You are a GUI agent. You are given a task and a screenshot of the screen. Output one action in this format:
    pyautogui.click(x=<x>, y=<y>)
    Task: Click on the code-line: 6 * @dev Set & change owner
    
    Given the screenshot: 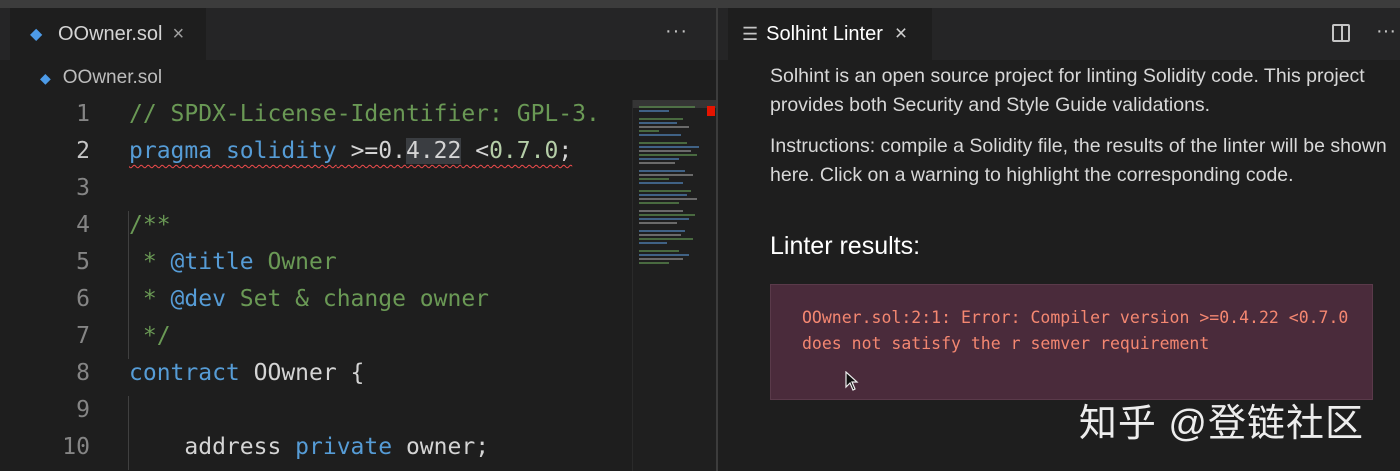 What is the action you would take?
    pyautogui.click(x=315, y=299)
    